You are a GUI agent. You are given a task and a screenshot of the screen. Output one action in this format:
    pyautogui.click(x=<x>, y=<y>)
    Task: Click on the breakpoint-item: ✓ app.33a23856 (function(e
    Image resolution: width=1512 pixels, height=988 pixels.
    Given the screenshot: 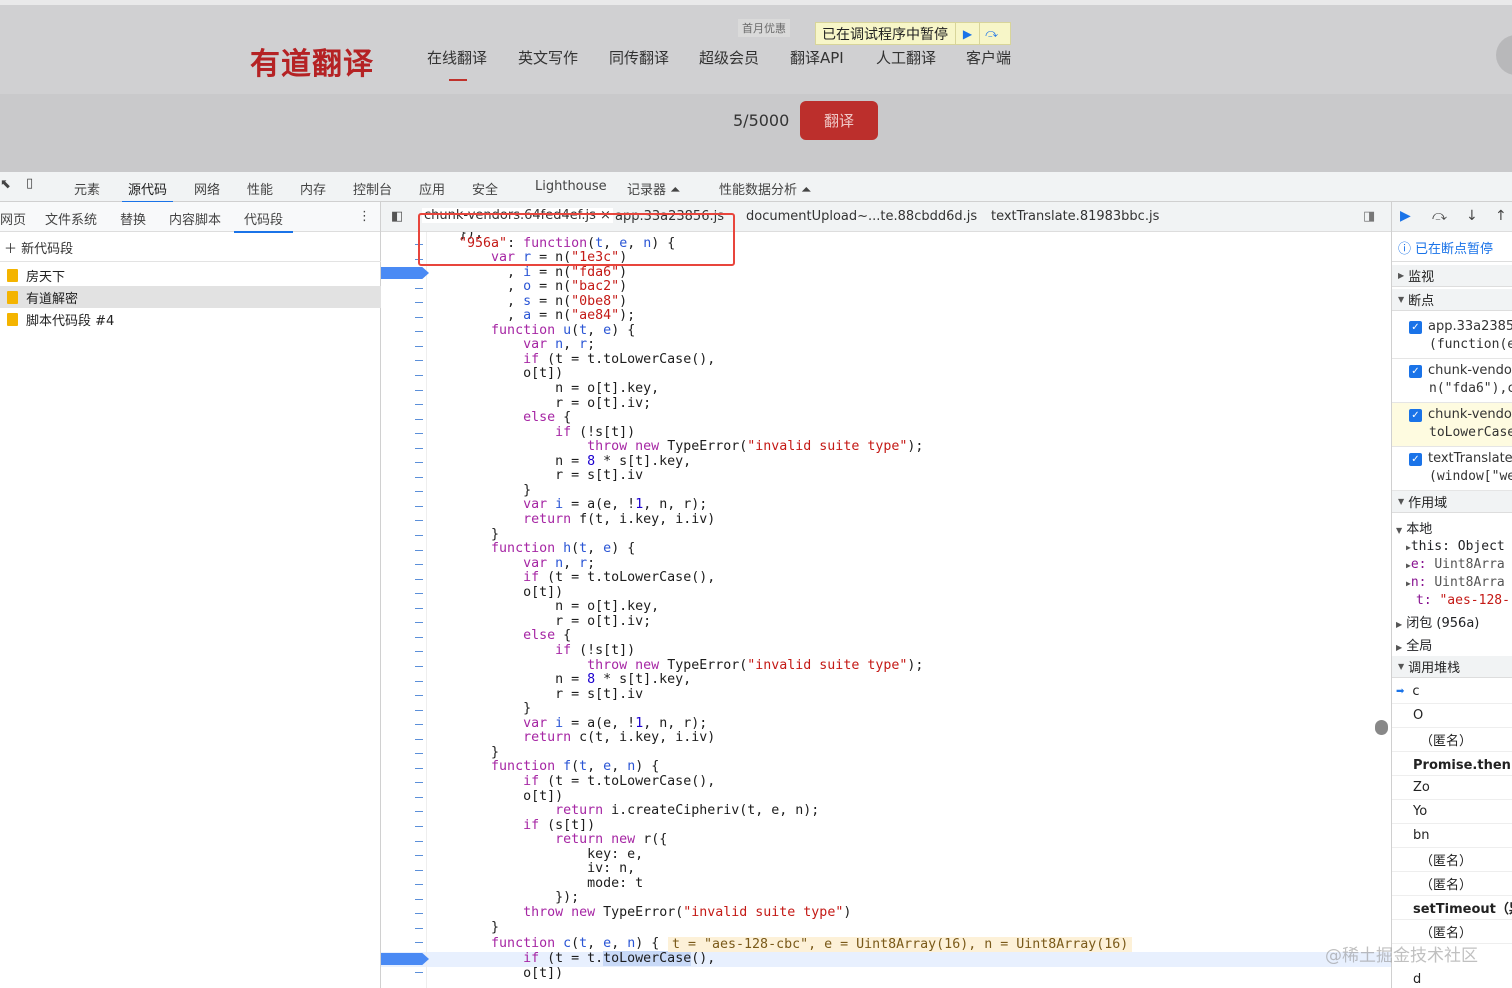 What is the action you would take?
    pyautogui.click(x=1452, y=337)
    